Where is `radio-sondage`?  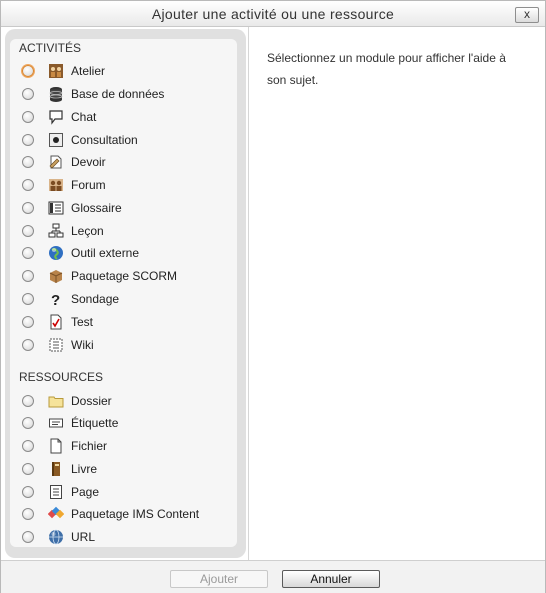 radio-sondage is located at coordinates (28, 299).